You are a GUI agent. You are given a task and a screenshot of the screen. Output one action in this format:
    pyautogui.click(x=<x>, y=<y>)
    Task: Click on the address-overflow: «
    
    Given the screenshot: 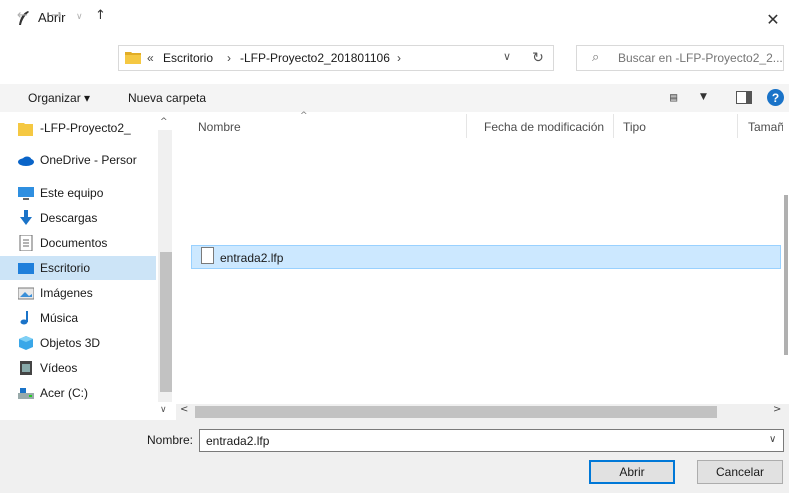 What is the action you would take?
    pyautogui.click(x=150, y=58)
    